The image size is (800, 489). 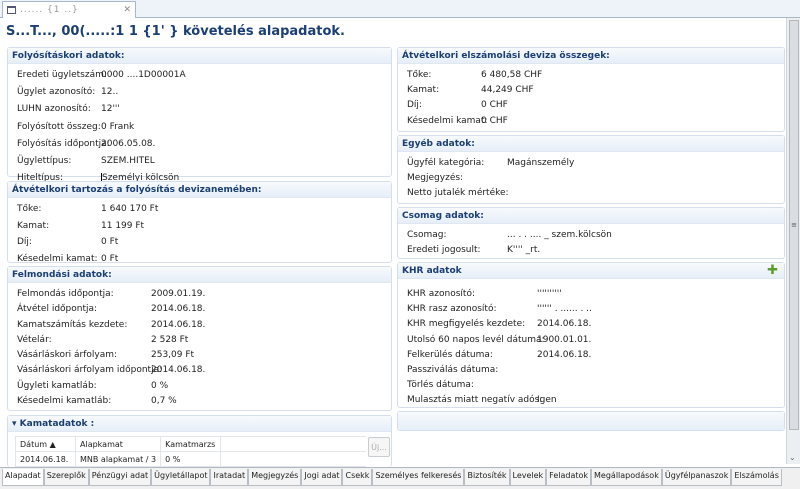 I want to click on field-row: Tőke: 6 480,58 CHF, so click(x=595, y=77).